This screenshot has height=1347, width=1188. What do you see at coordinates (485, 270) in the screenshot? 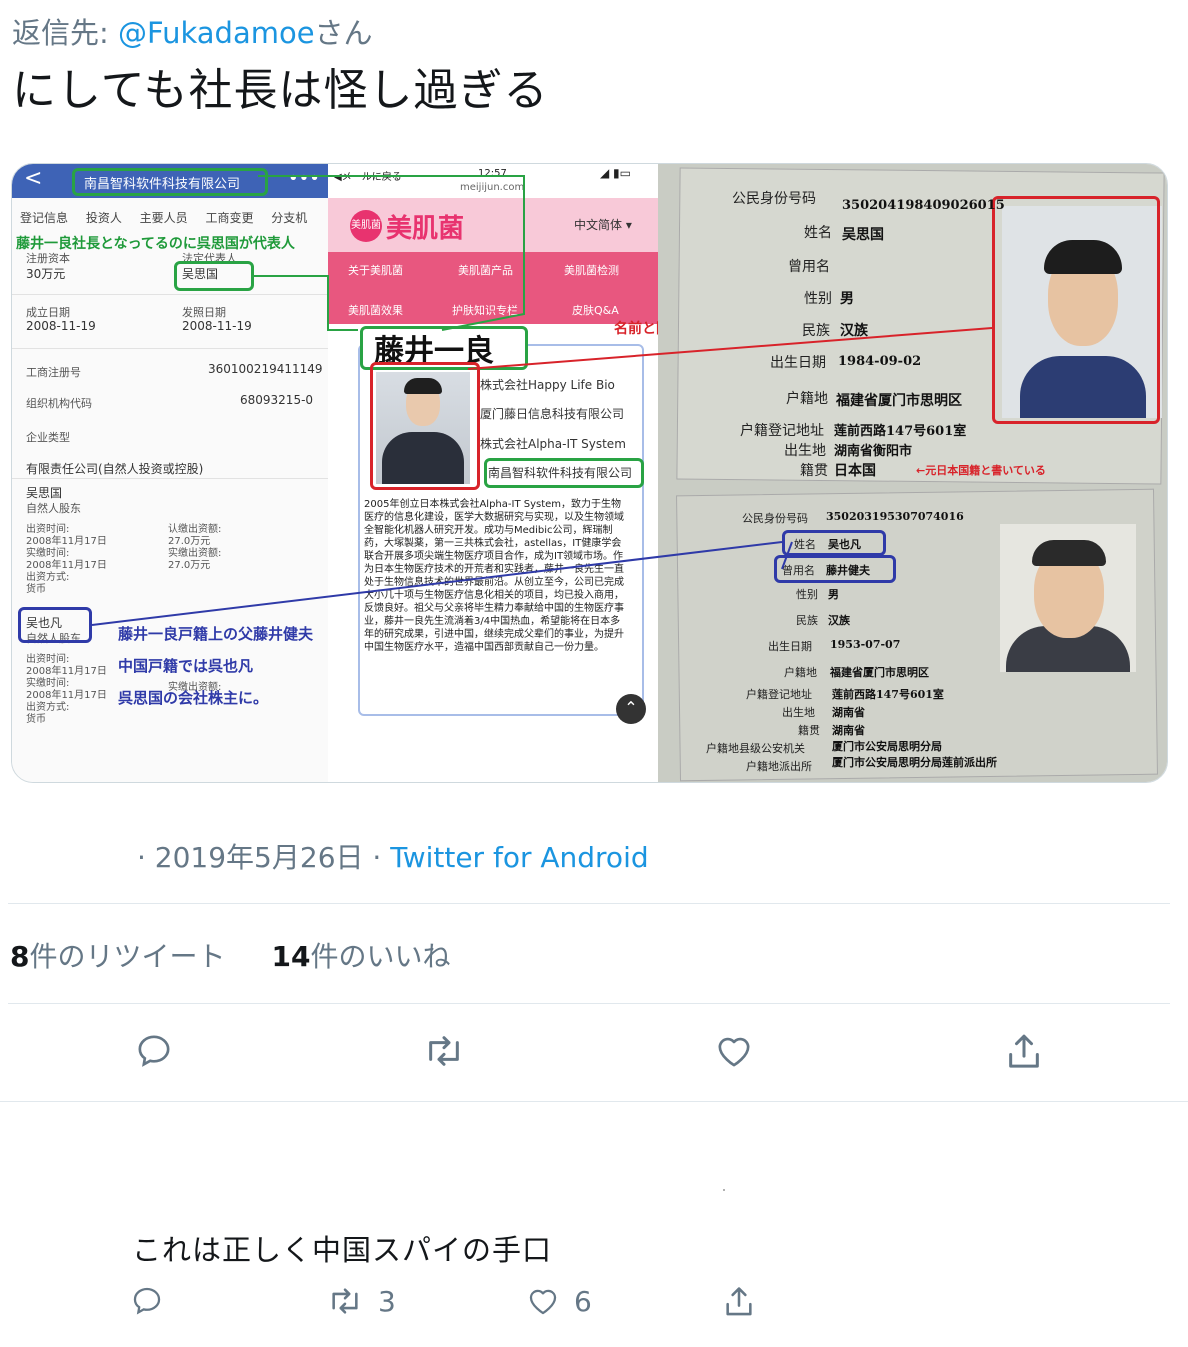
I see `menu-item: 美肌菌产品` at bounding box center [485, 270].